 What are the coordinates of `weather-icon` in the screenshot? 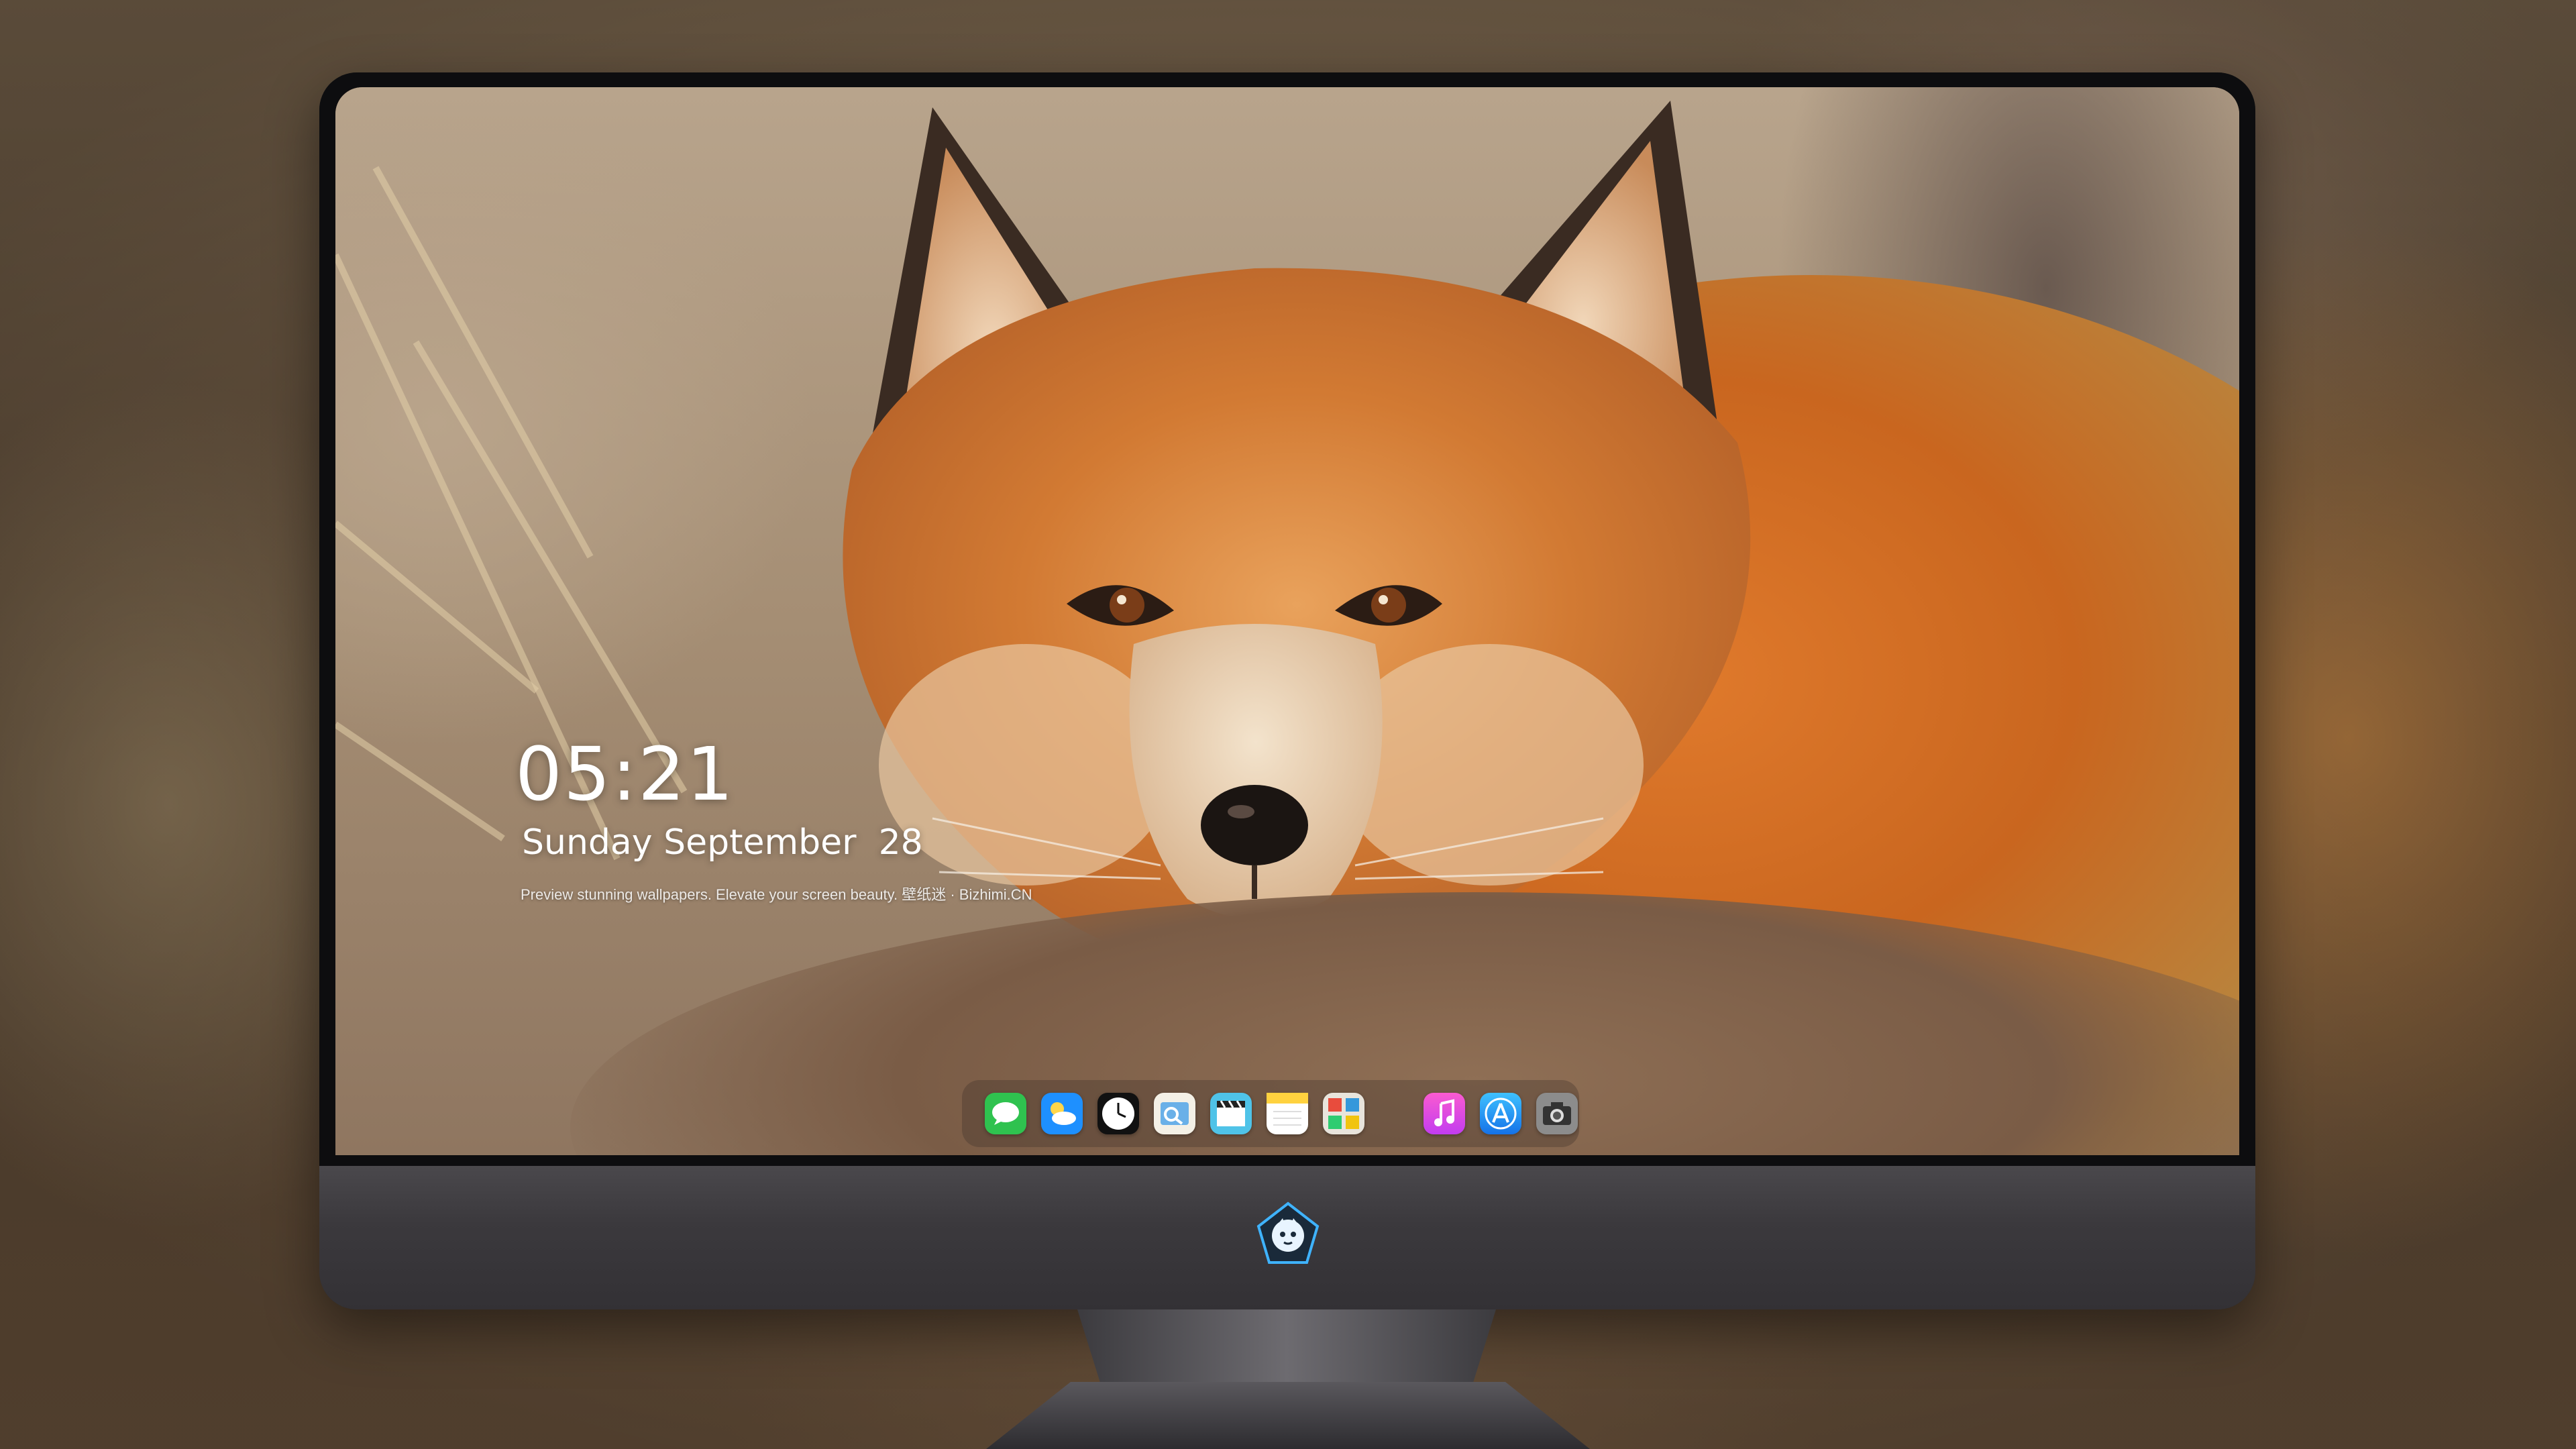 It's located at (1062, 1113).